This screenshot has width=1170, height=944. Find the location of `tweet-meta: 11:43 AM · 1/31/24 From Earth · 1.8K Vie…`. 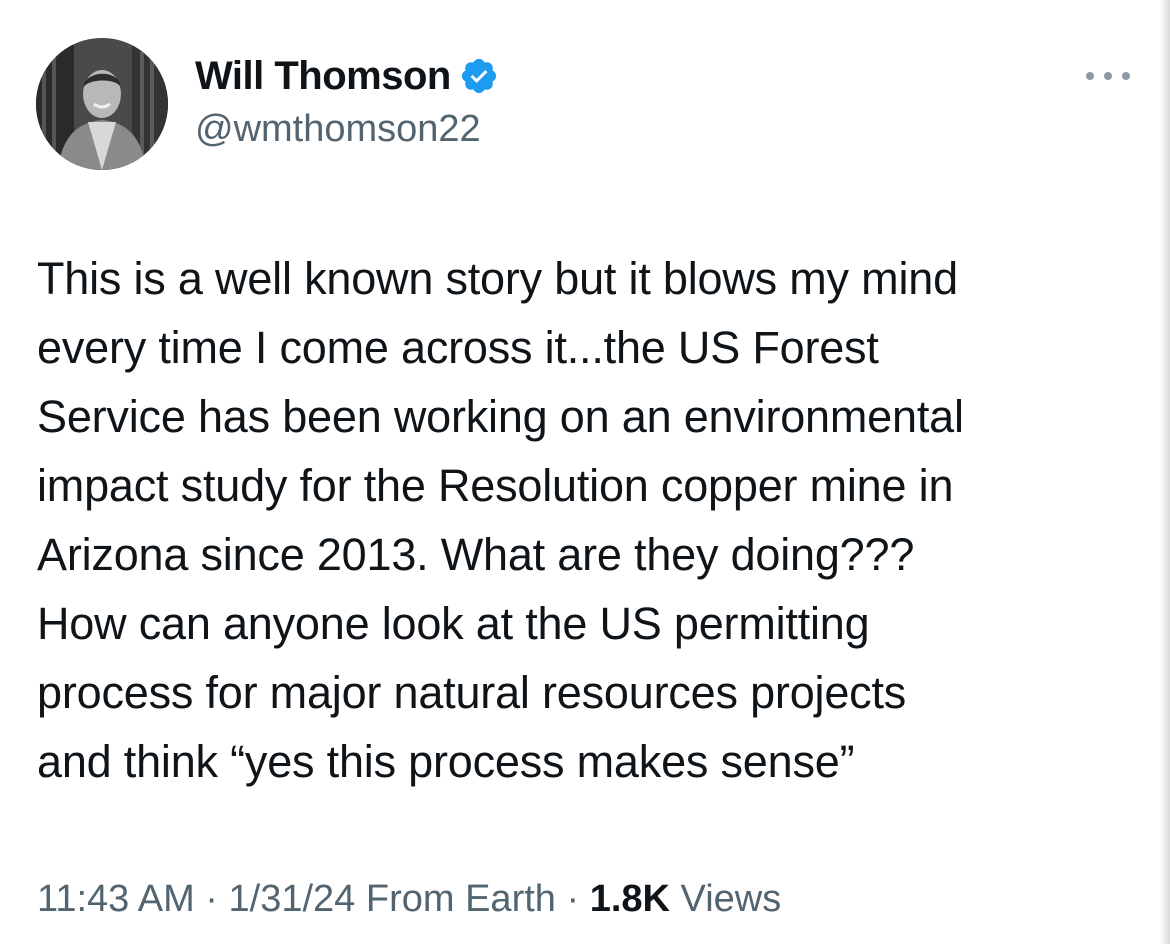

tweet-meta: 11:43 AM · 1/31/24 From Earth · 1.8K Vie… is located at coordinates (409, 899).